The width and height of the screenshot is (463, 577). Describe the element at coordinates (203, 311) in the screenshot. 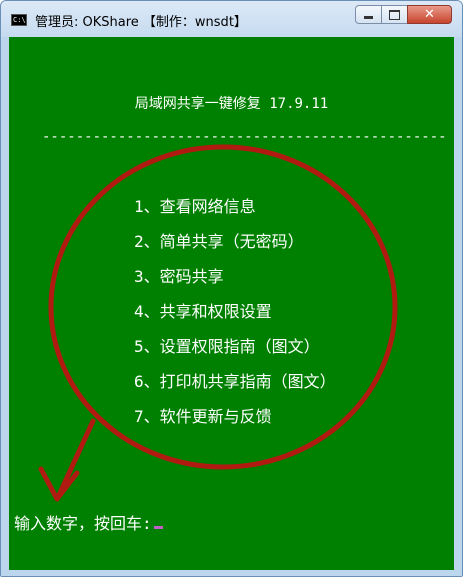

I see `menu-item-share-permissions: 4、共享和权限设置` at that location.